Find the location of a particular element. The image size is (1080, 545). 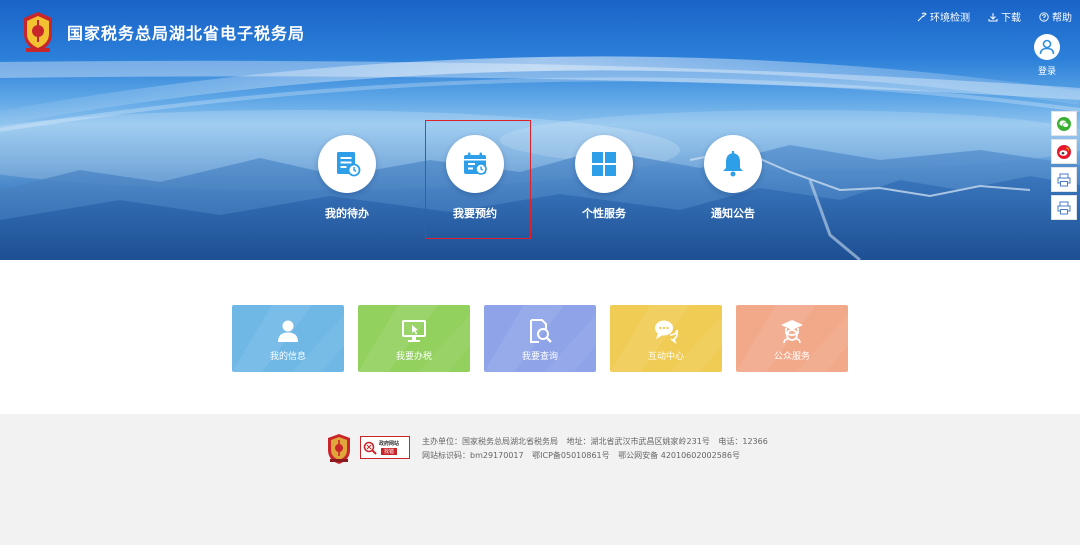

nav-item-notice: 通知公告 is located at coordinates (733, 178).